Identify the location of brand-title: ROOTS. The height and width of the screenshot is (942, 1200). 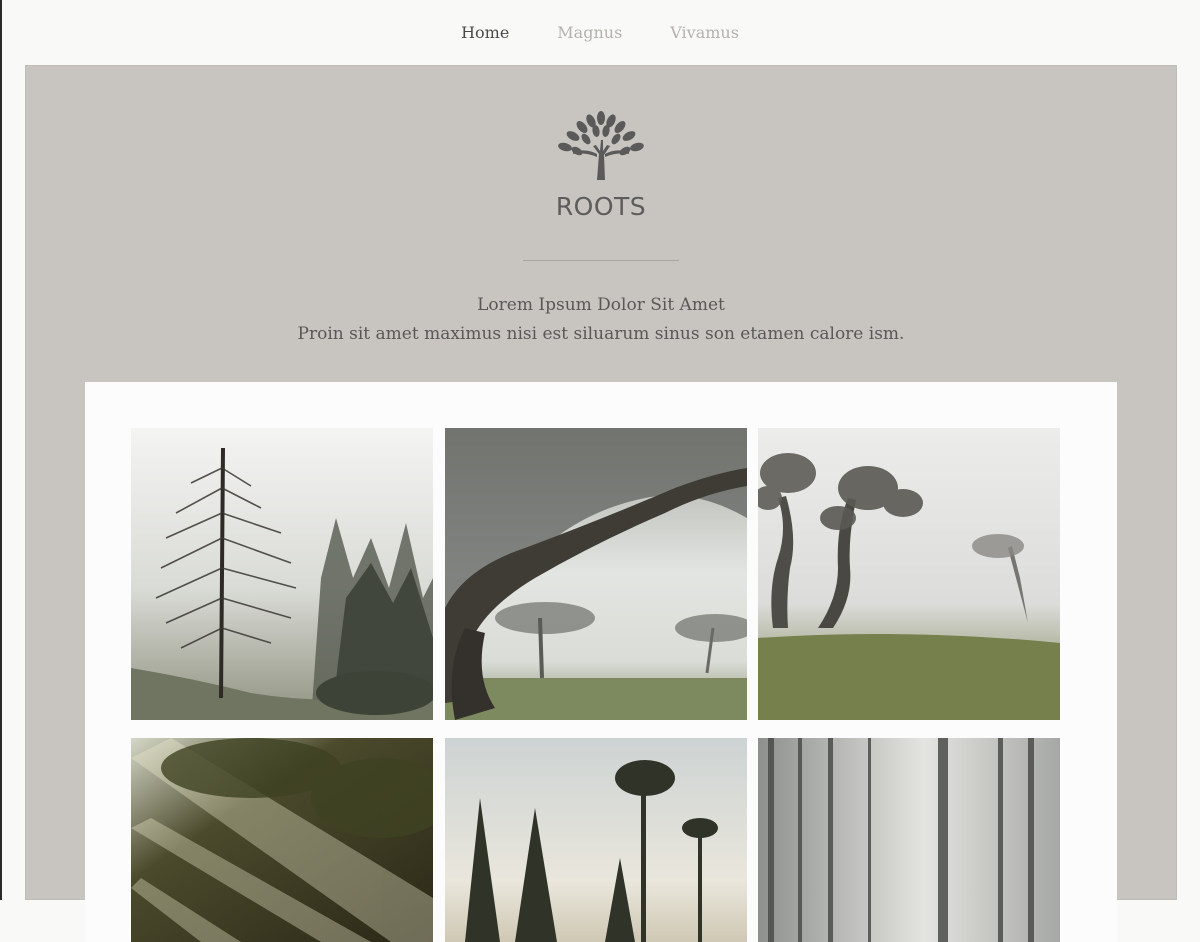
(601, 206).